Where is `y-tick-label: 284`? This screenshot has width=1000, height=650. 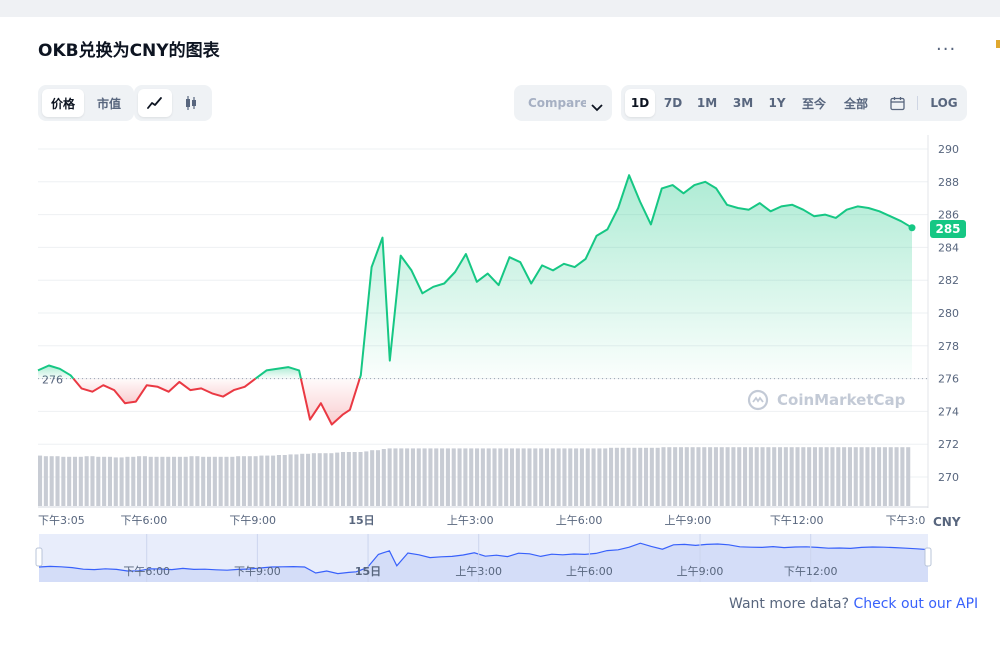
y-tick-label: 284 is located at coordinates (948, 247).